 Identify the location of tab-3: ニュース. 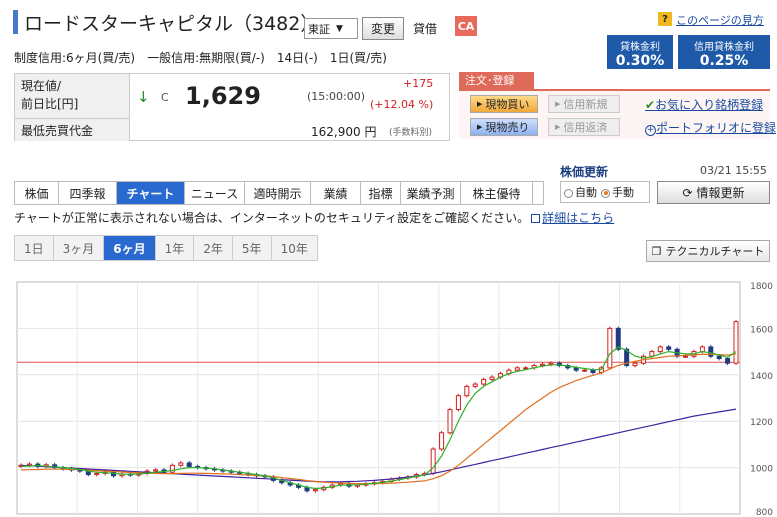
(215, 193).